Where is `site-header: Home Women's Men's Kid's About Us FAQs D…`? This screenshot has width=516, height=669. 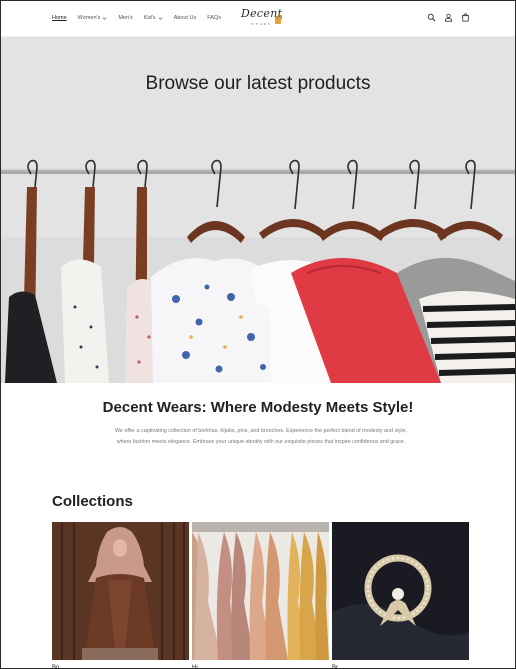 site-header: Home Women's Men's Kid's About Us FAQs D… is located at coordinates (258, 19).